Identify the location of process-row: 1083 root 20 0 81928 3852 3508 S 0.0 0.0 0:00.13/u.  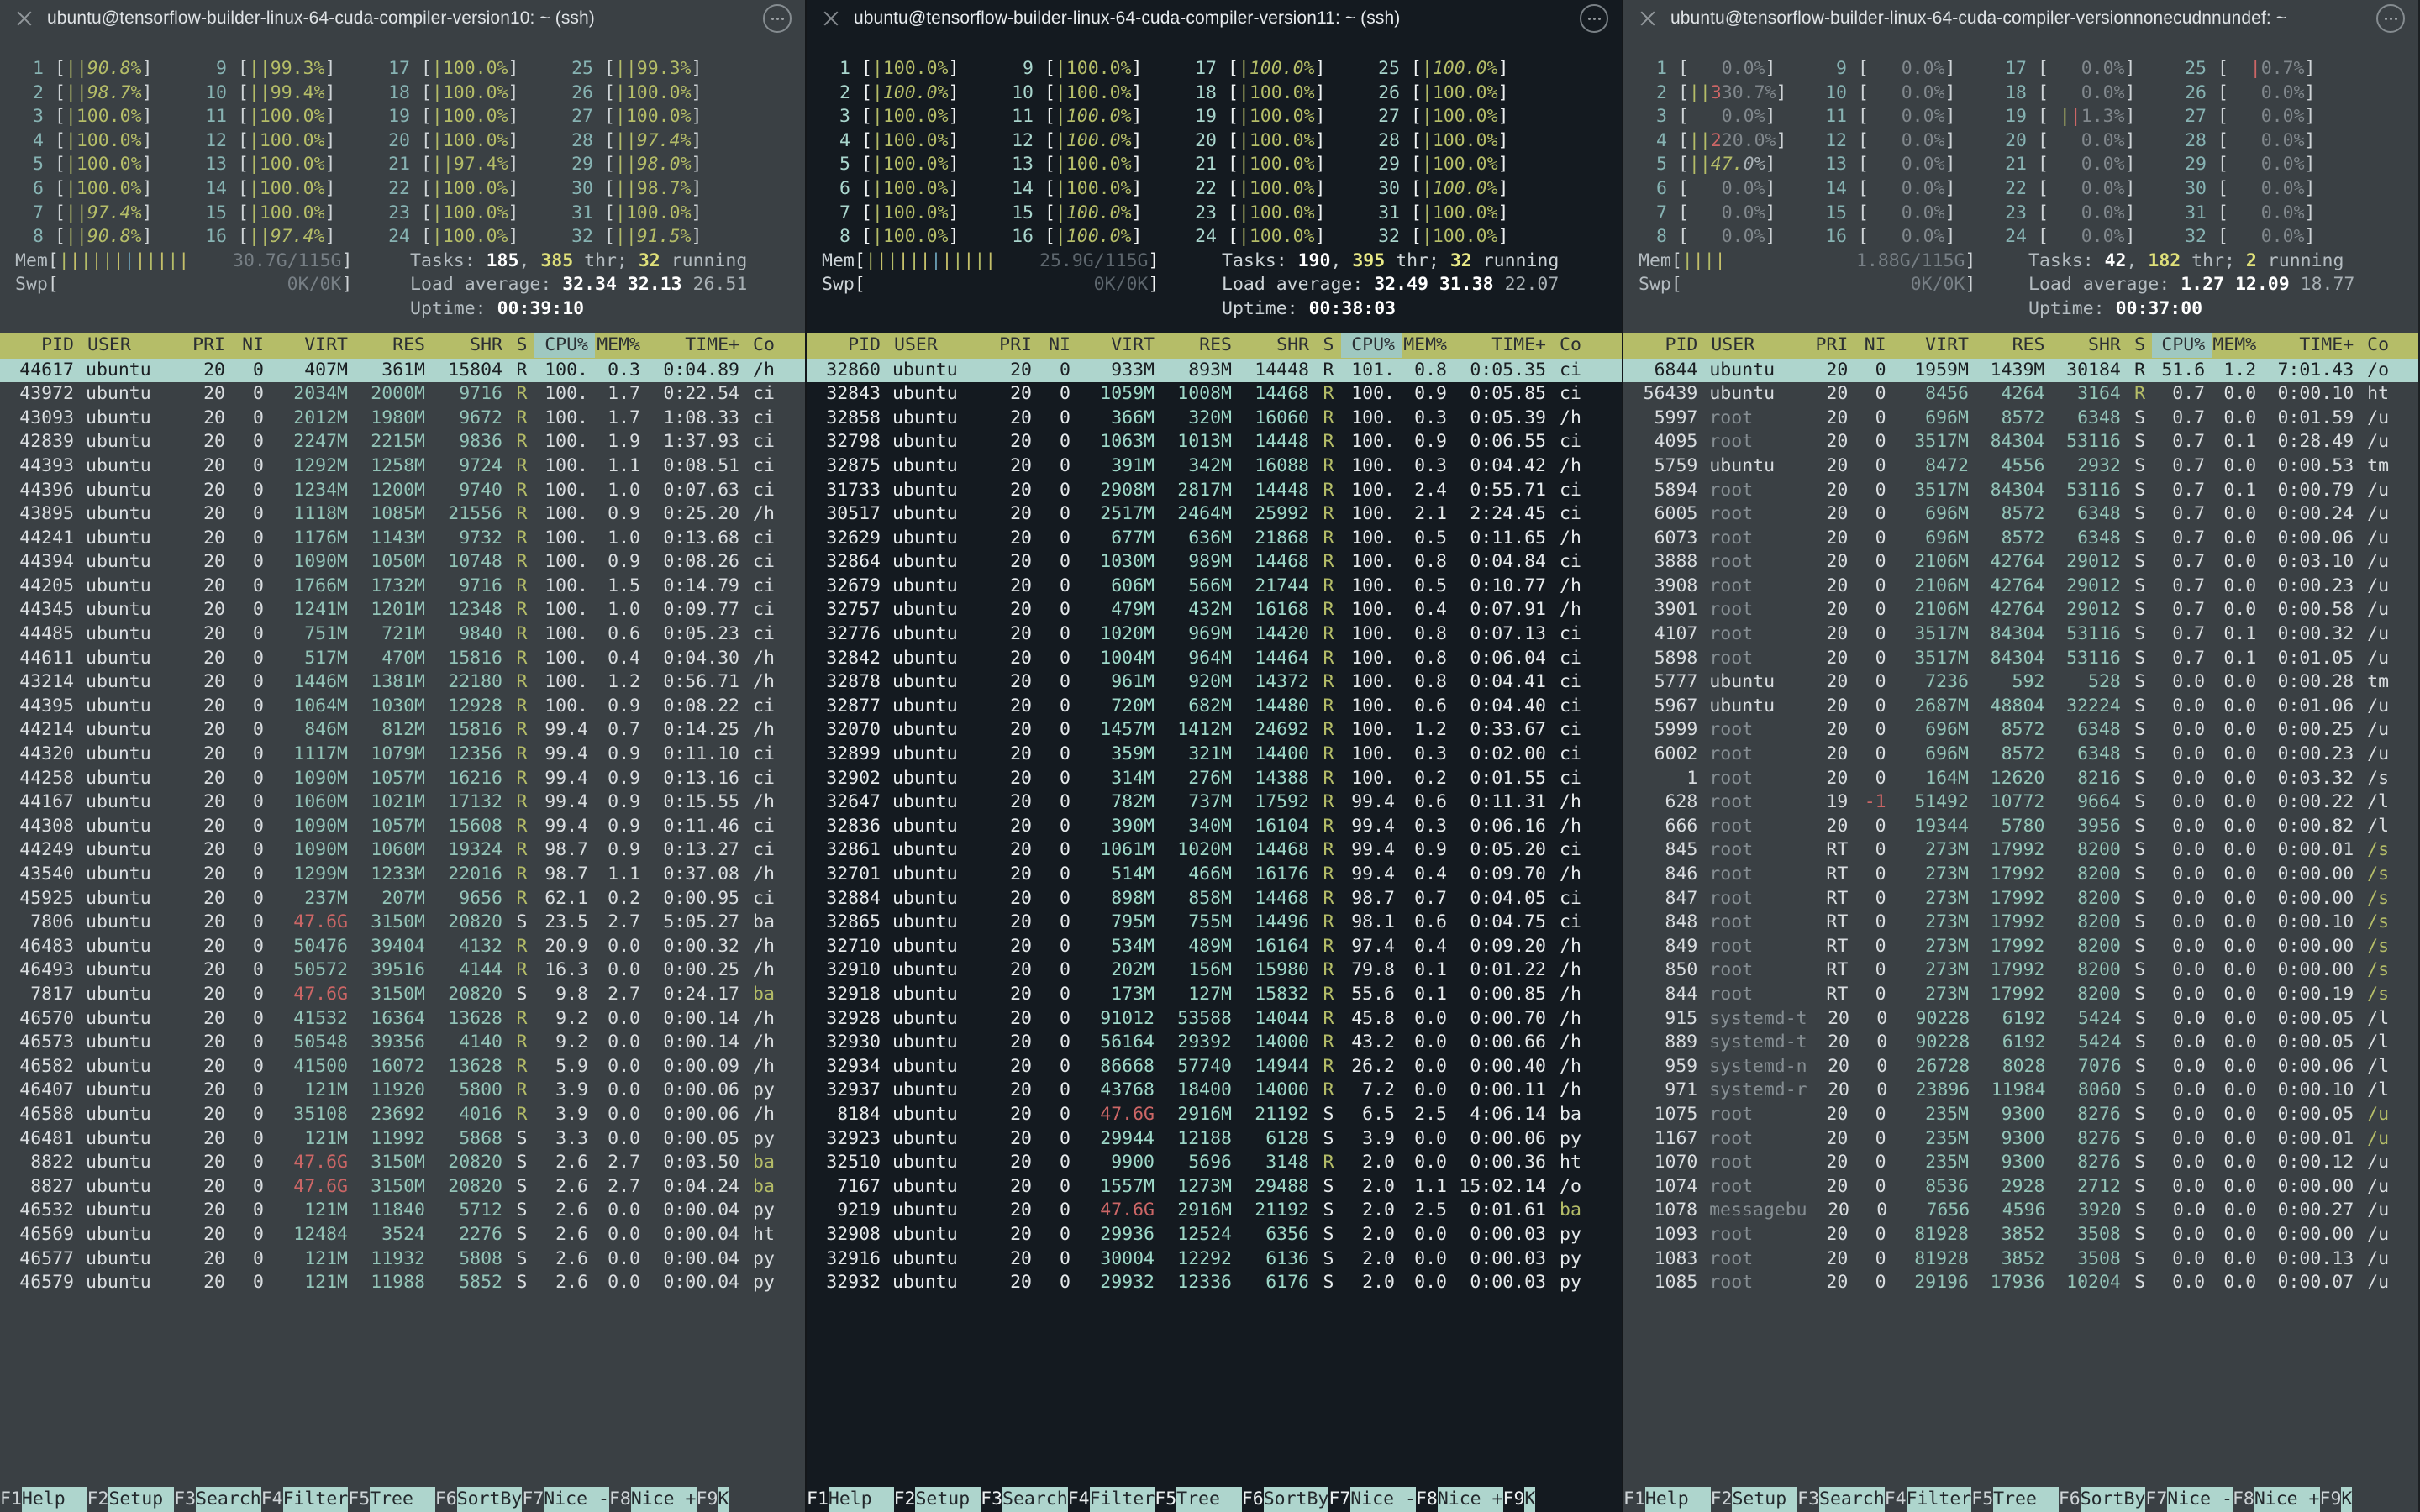
(2021, 1259).